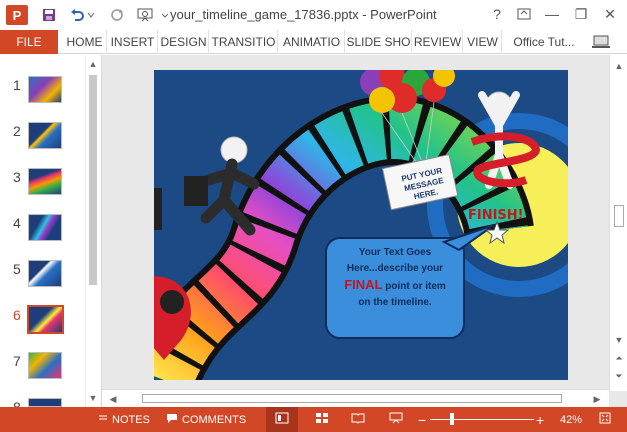 This screenshot has width=627, height=432. I want to click on status-bar: NOTES COMMENTS − + 42%, so click(313, 419).